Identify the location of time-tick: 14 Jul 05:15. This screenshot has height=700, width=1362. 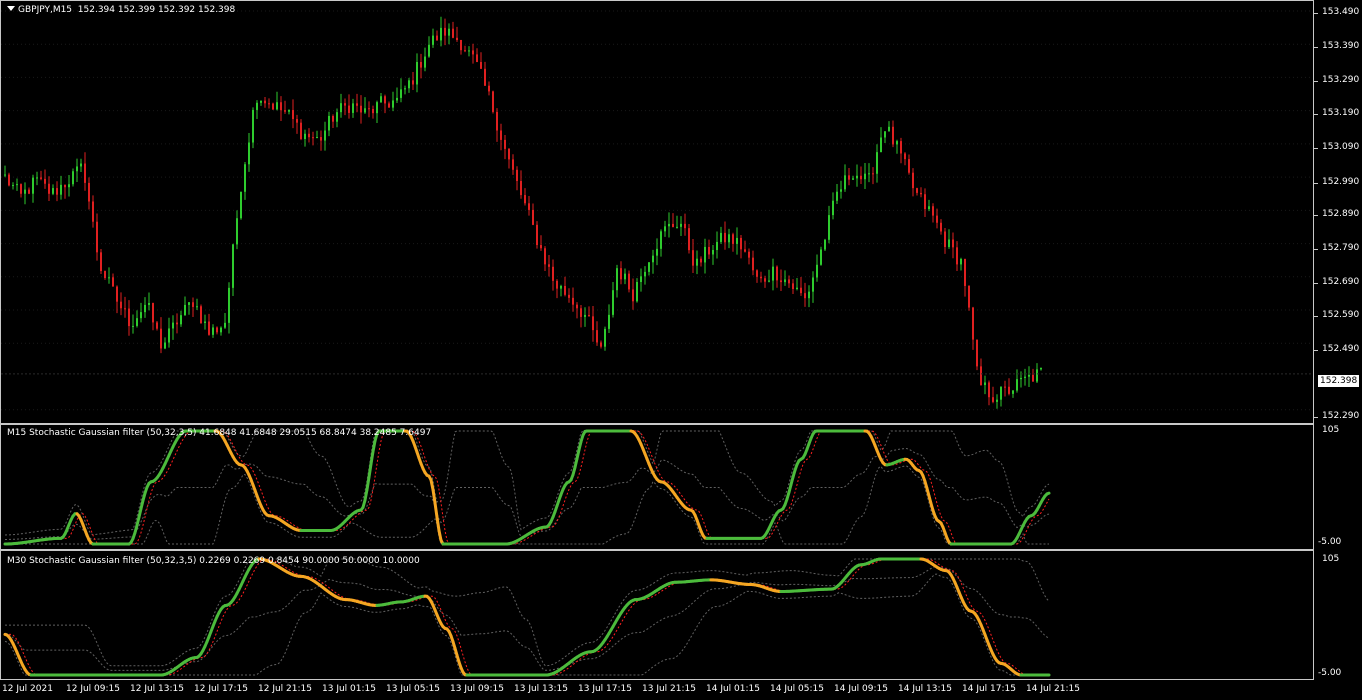
(797, 689).